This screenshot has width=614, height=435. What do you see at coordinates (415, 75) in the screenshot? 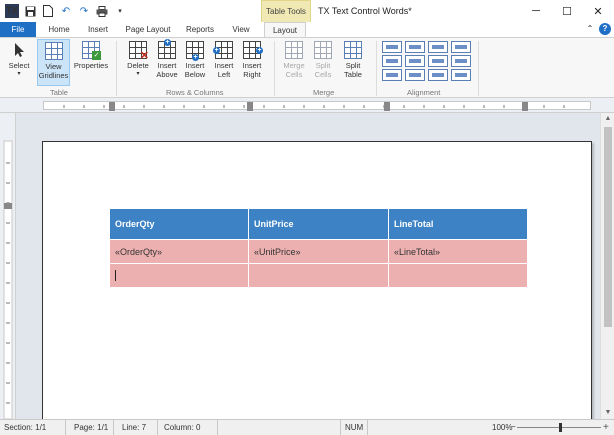
I see `align-bottom-center-icon` at bounding box center [415, 75].